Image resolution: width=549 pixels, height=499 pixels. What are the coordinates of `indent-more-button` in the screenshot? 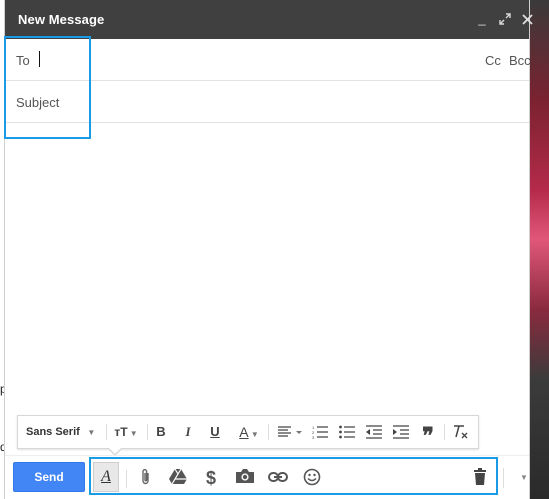 It's located at (401, 432).